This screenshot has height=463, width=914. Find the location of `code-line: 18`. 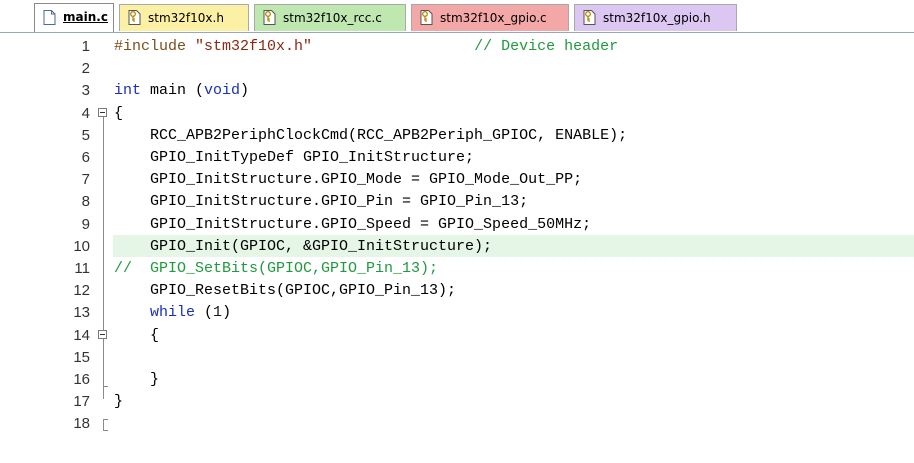

code-line: 18 is located at coordinates (457, 423).